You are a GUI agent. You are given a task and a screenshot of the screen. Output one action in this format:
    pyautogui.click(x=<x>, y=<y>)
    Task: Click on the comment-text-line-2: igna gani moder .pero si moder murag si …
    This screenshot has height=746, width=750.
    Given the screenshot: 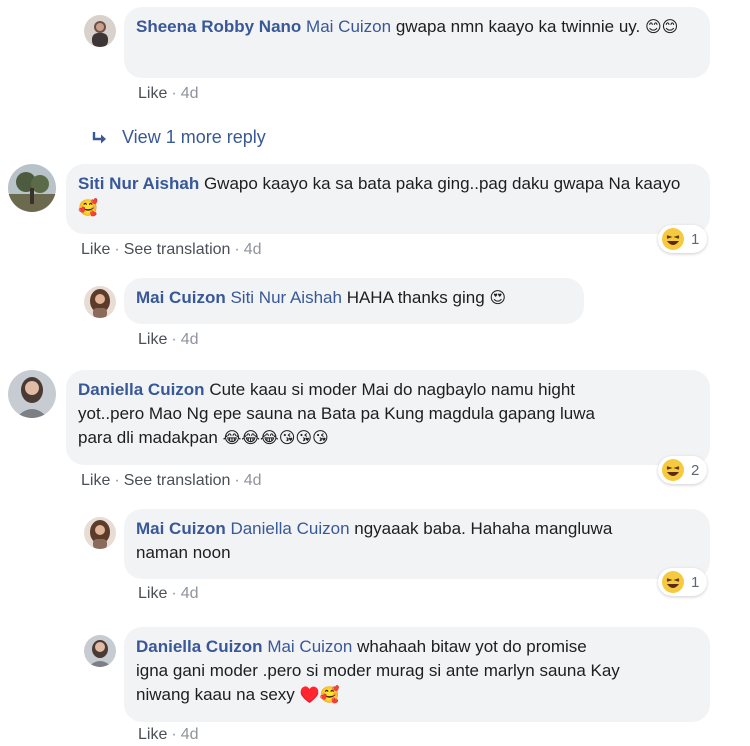 What is the action you would take?
    pyautogui.click(x=378, y=670)
    